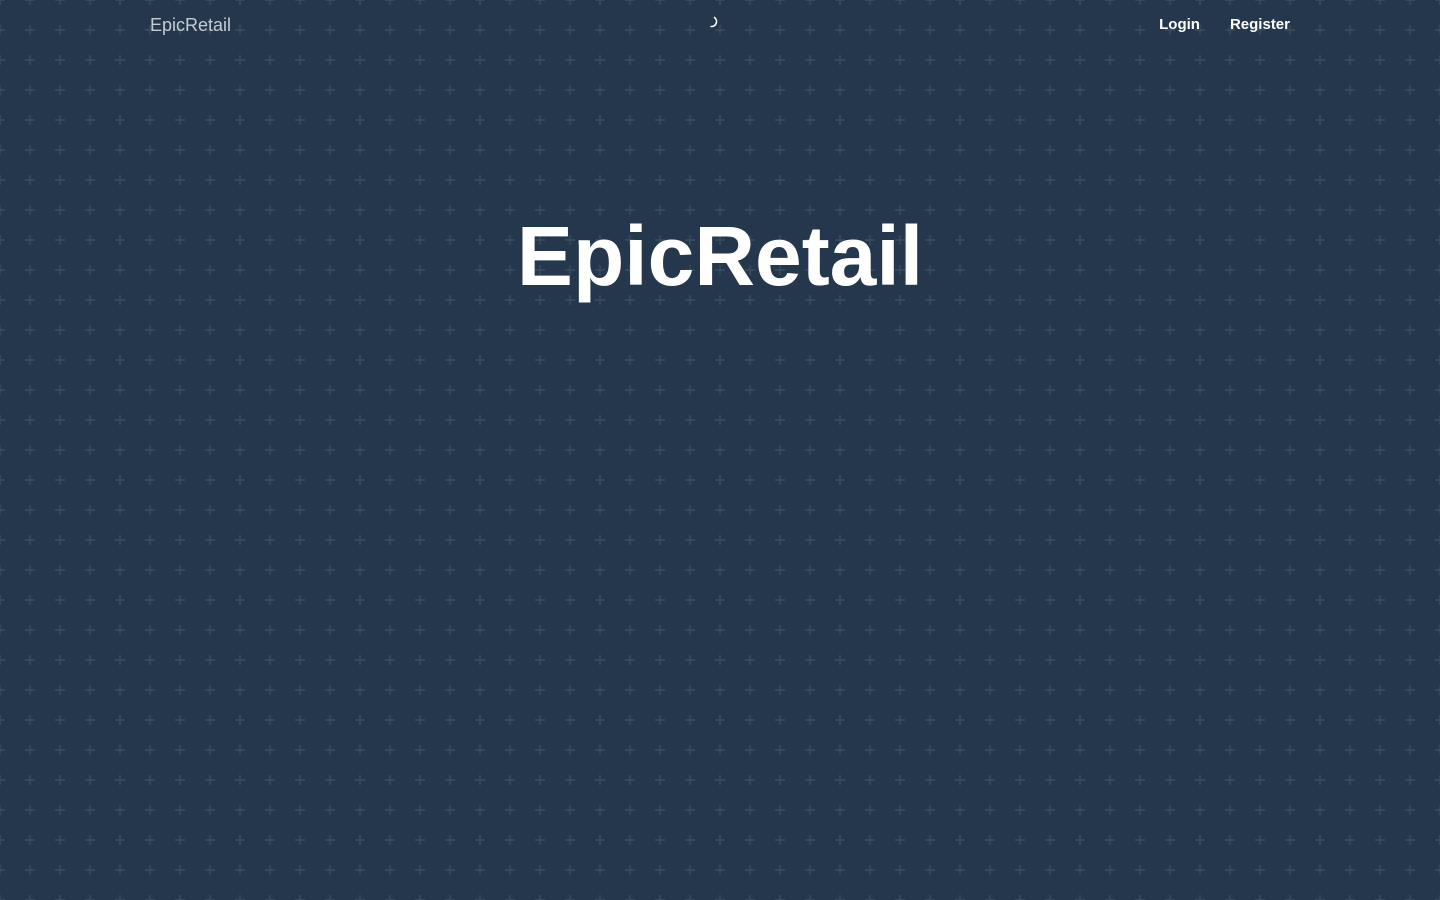  I want to click on hero-title: EpicRetail, so click(720, 256).